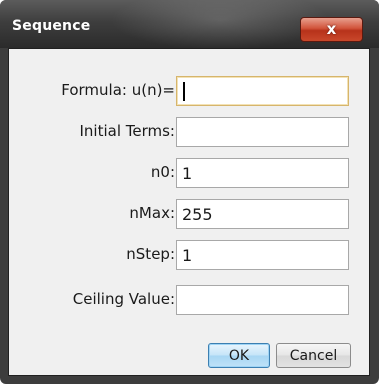 The width and height of the screenshot is (379, 384). I want to click on ceiling-value-label: Ceiling Value:, so click(123, 299).